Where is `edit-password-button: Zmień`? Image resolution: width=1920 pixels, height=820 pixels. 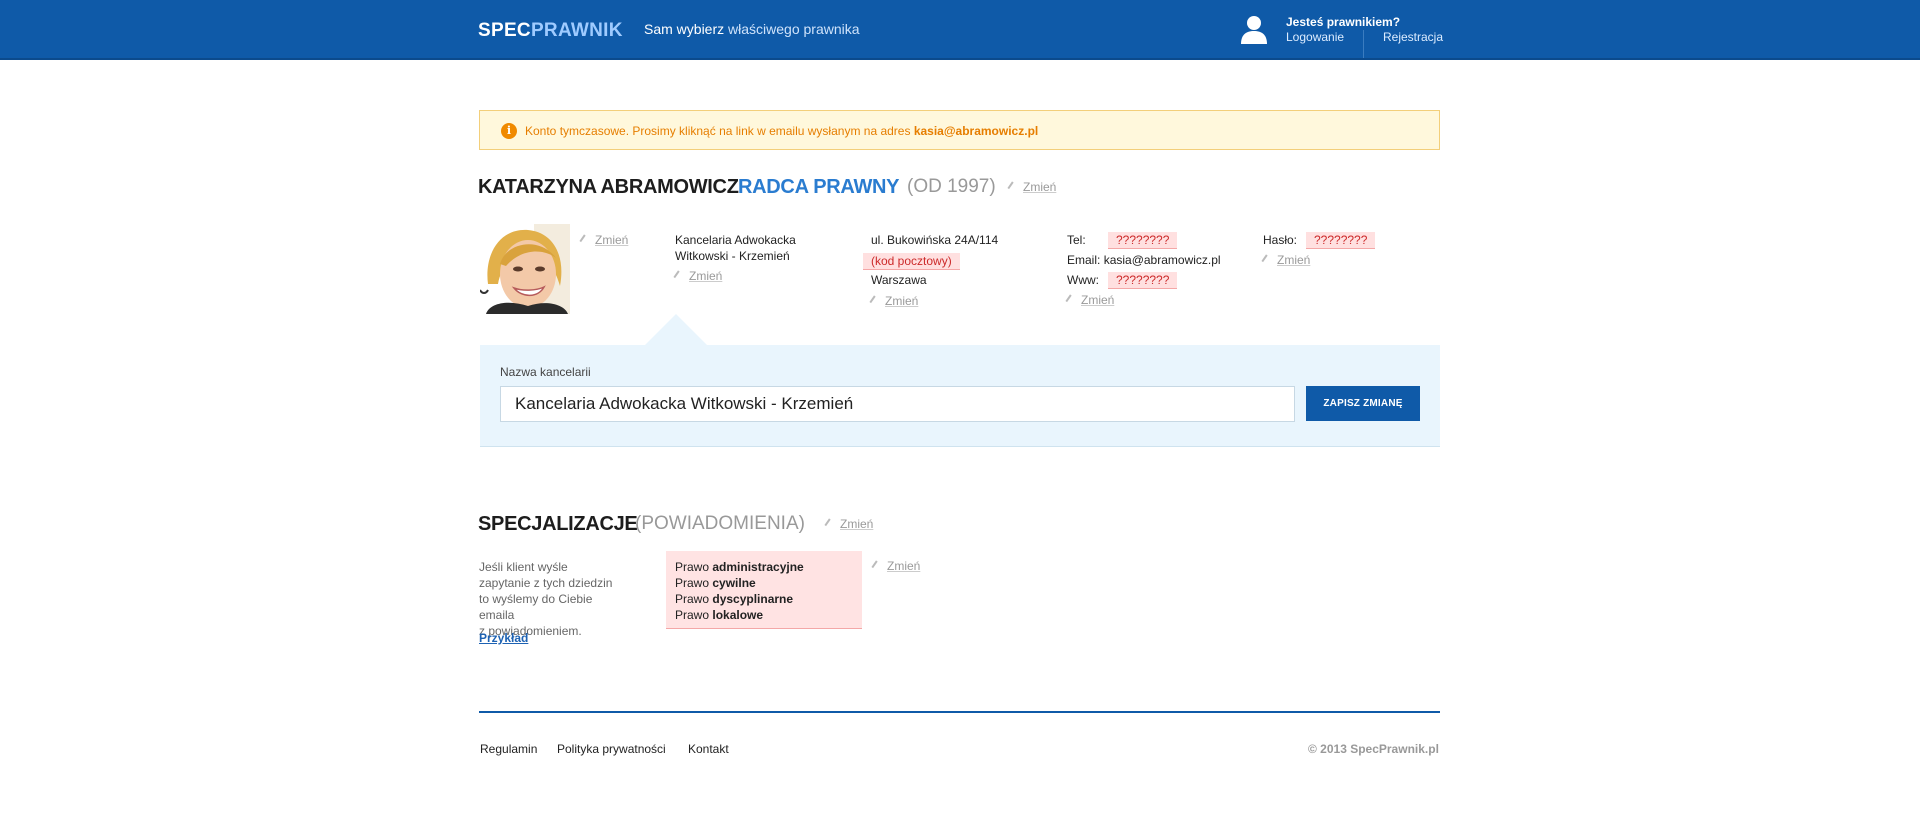 edit-password-button: Zmień is located at coordinates (1286, 260).